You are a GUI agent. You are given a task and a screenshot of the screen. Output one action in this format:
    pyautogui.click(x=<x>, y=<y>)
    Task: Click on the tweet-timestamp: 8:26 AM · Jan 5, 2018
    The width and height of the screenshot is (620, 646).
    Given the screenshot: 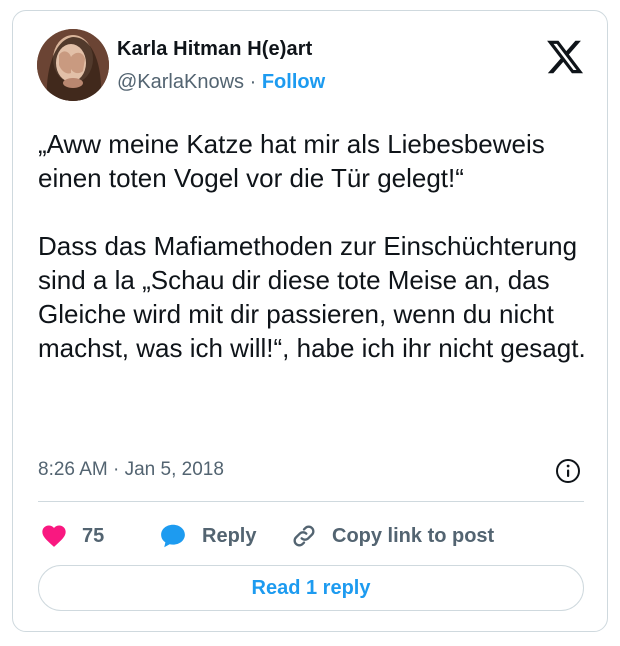 What is the action you would take?
    pyautogui.click(x=131, y=470)
    